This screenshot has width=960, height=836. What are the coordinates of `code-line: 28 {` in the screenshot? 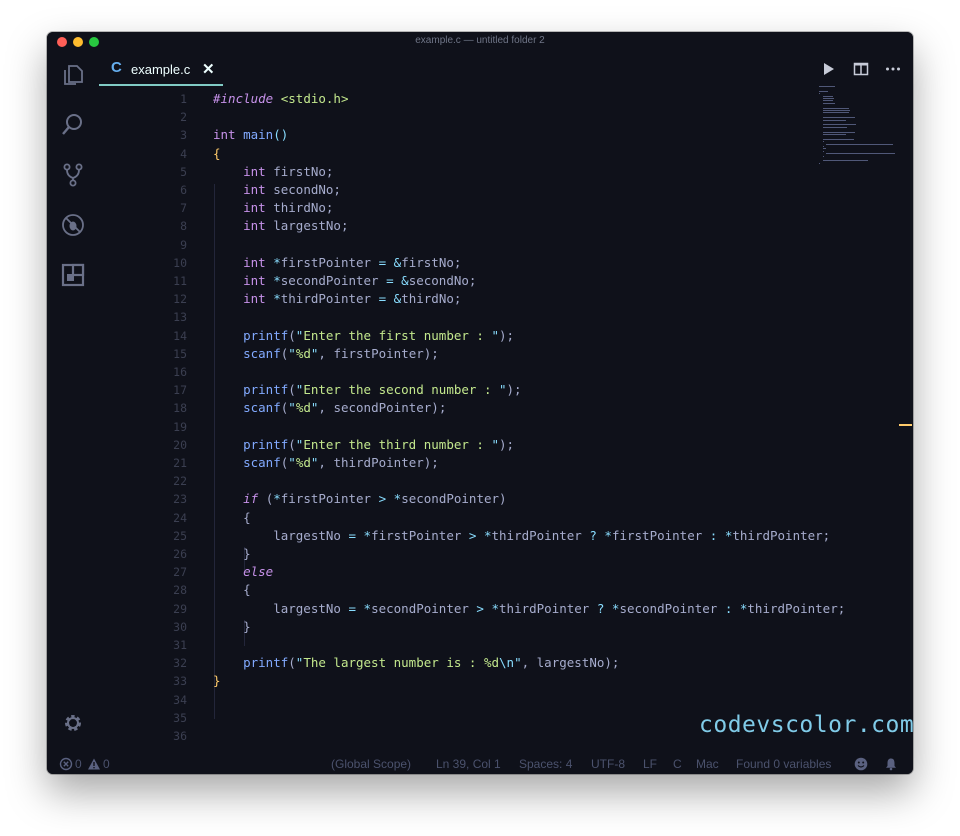 It's located at (480, 590).